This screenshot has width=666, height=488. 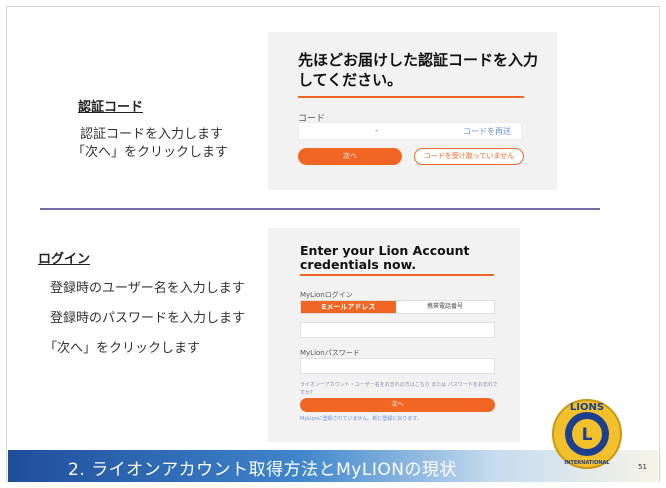 What do you see at coordinates (330, 353) in the screenshot?
I see `password-label: MyLionパスワード` at bounding box center [330, 353].